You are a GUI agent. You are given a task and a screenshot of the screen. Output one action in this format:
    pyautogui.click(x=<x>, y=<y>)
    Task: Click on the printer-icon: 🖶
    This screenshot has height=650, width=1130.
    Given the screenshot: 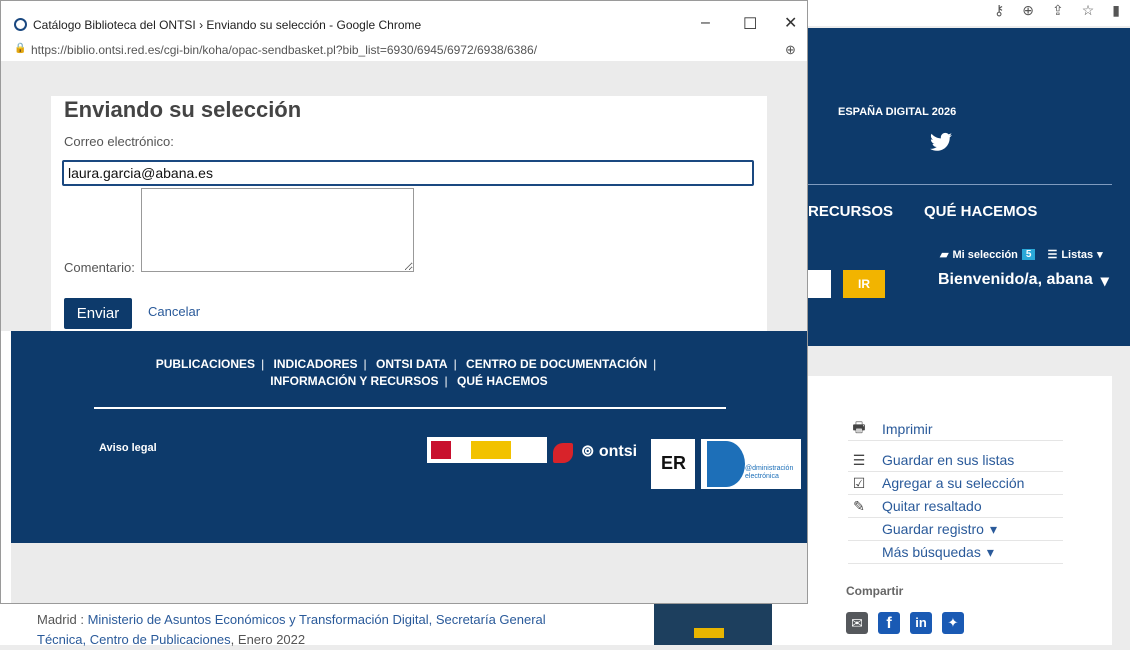 What is the action you would take?
    pyautogui.click(x=859, y=427)
    